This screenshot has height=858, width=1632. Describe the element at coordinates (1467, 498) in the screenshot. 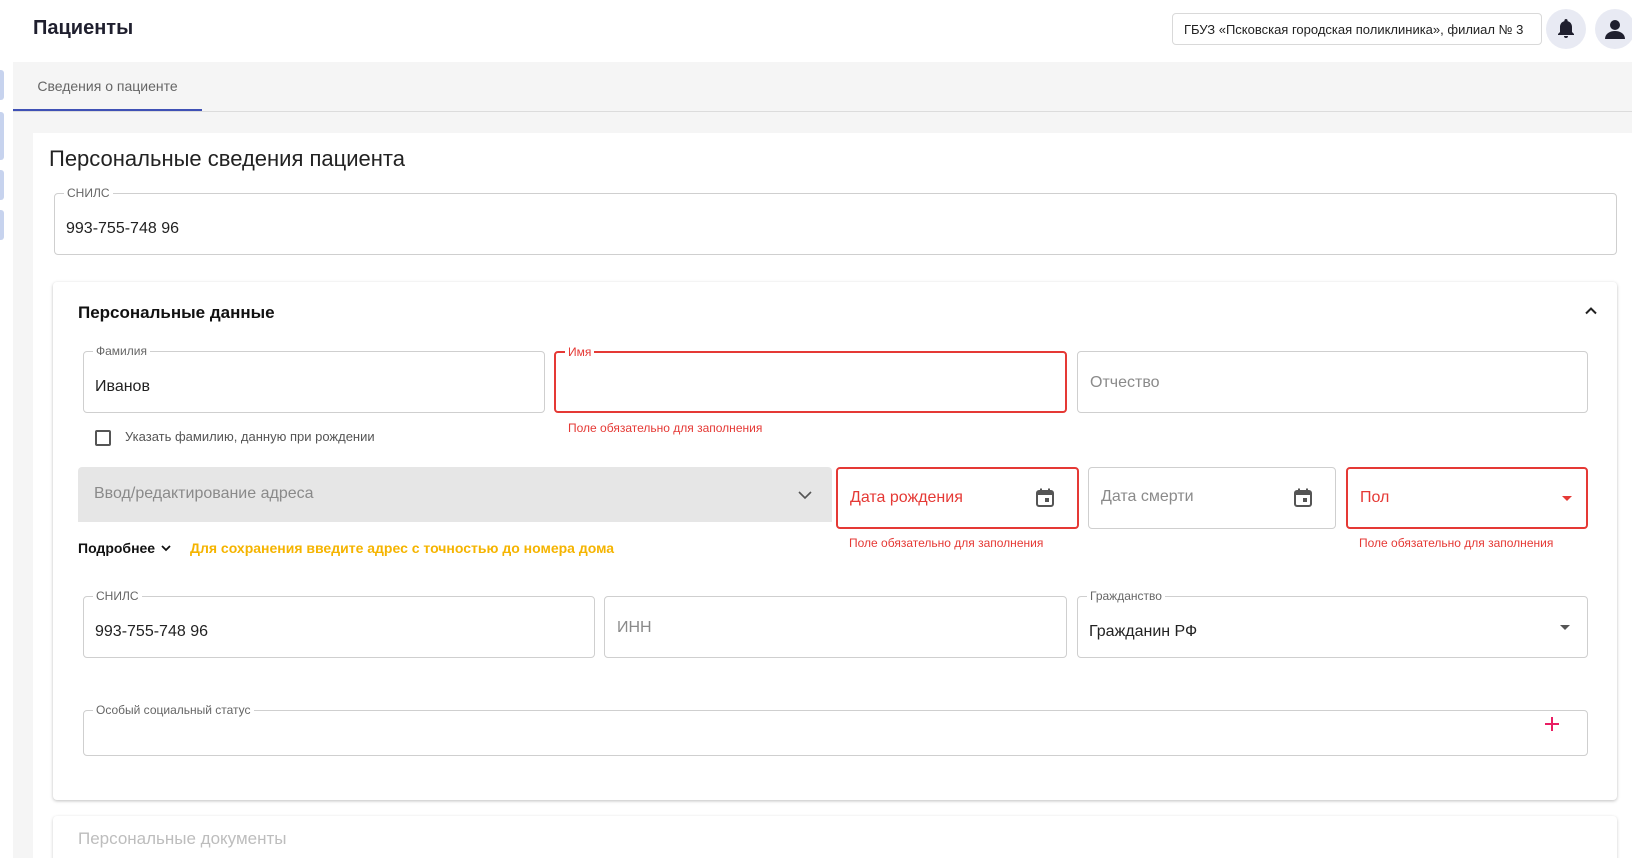

I see `gender-select: Пол` at that location.